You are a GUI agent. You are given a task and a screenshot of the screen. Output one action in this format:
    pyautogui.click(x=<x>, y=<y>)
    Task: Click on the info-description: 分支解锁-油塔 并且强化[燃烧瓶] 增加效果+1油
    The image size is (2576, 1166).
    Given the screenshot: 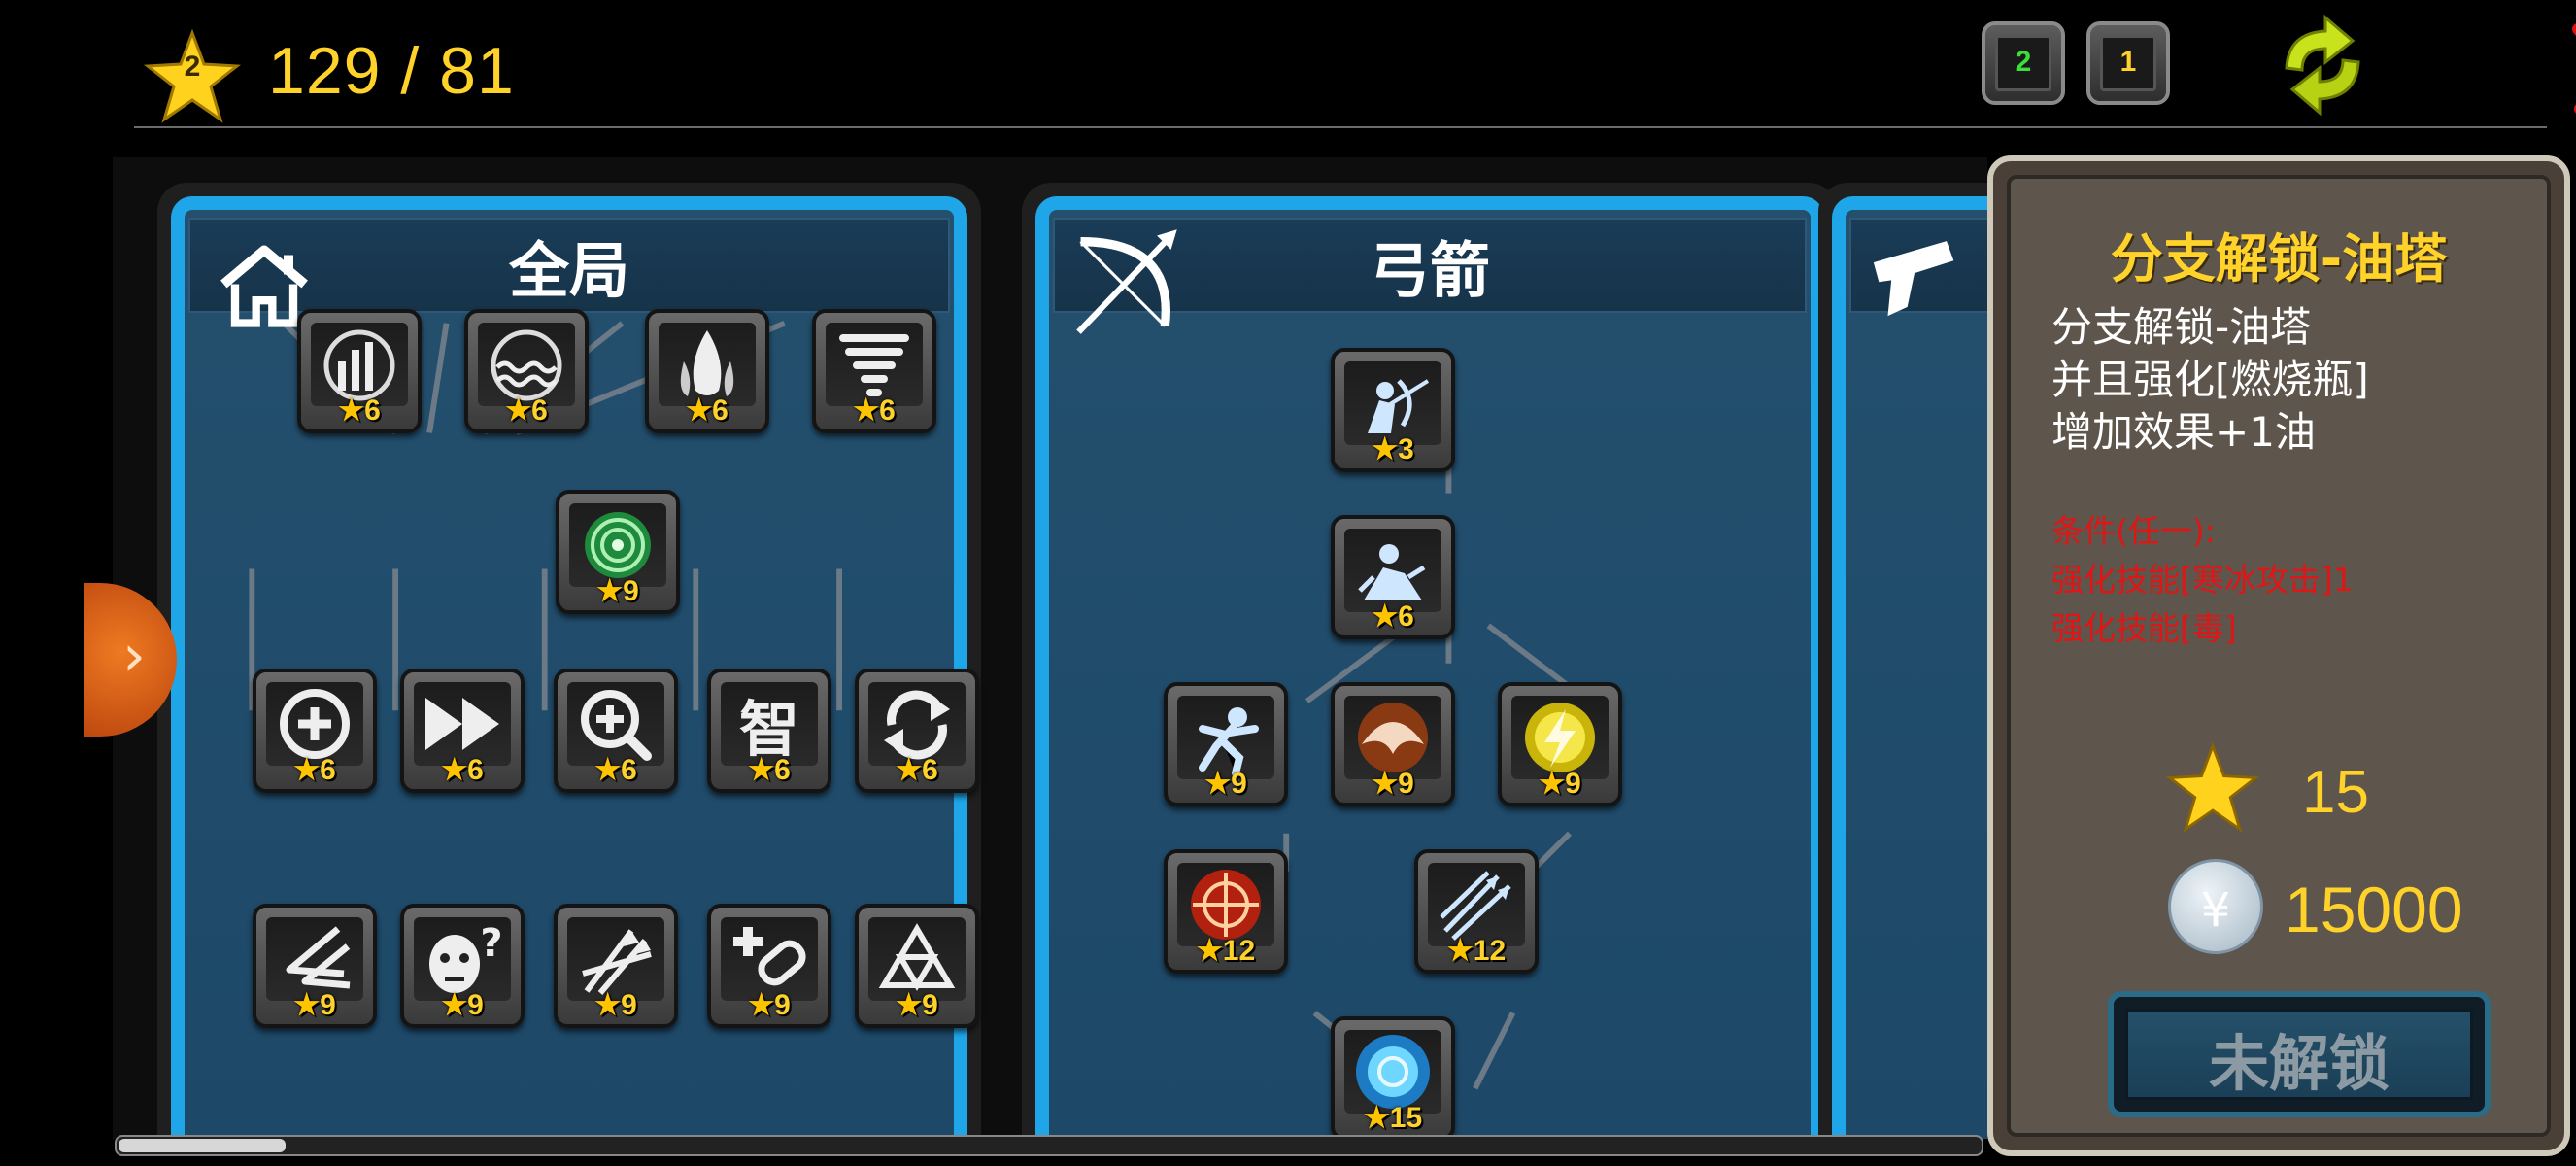 What is the action you would take?
    pyautogui.click(x=2210, y=380)
    